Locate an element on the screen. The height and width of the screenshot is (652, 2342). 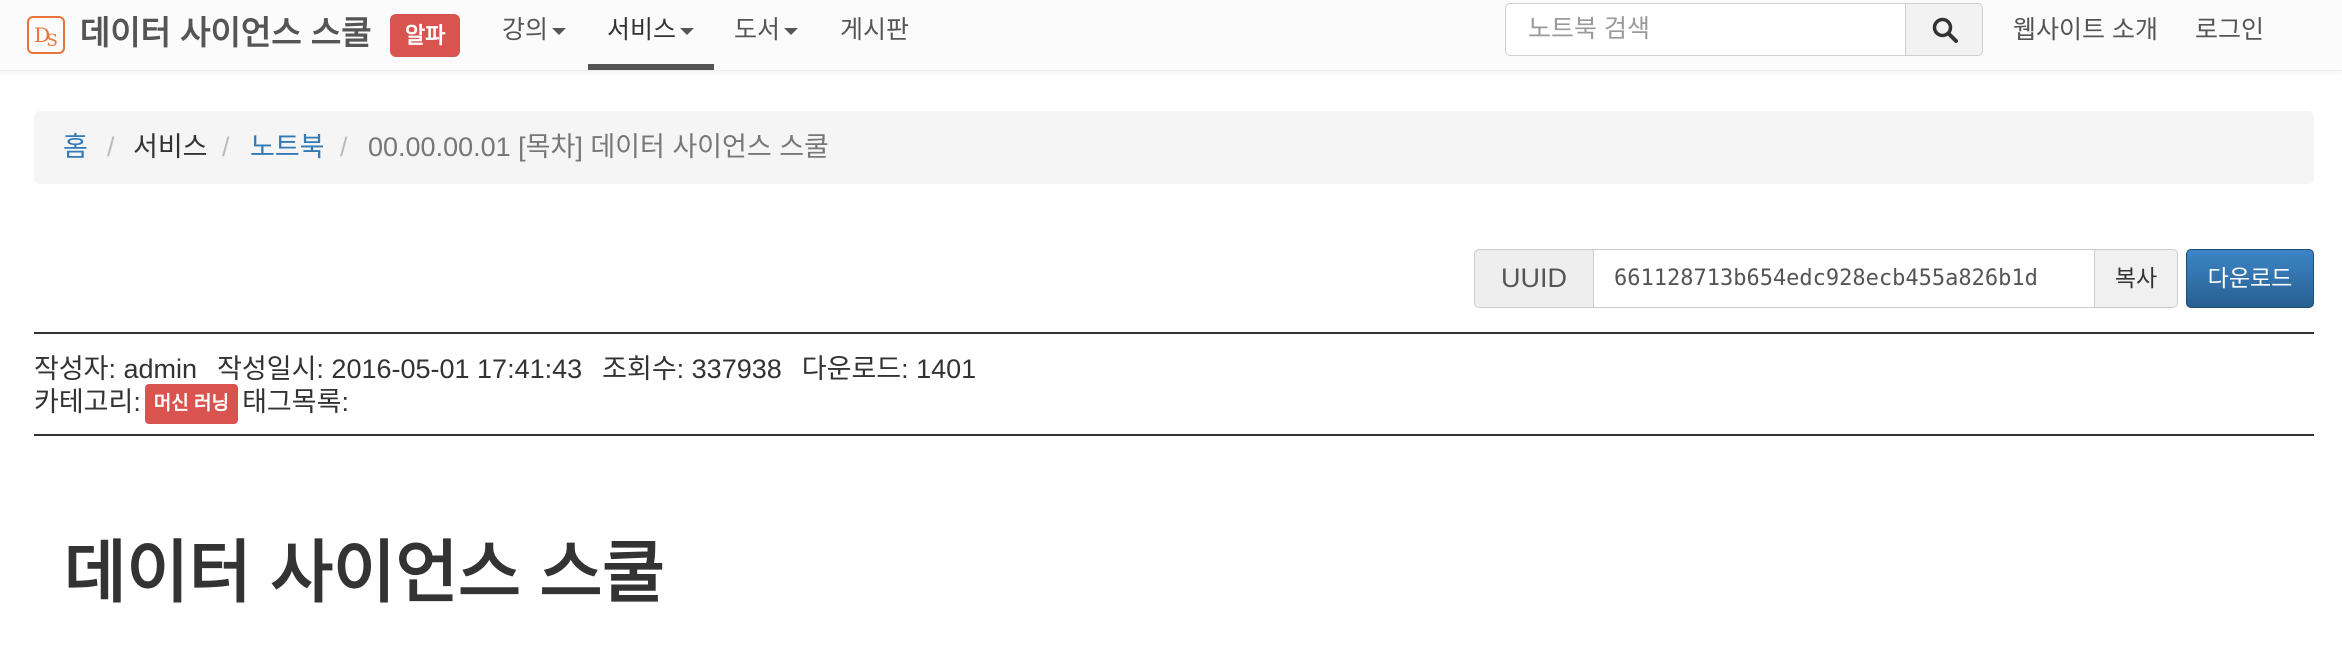
nav-menu-lectures: 강의 is located at coordinates (534, 35).